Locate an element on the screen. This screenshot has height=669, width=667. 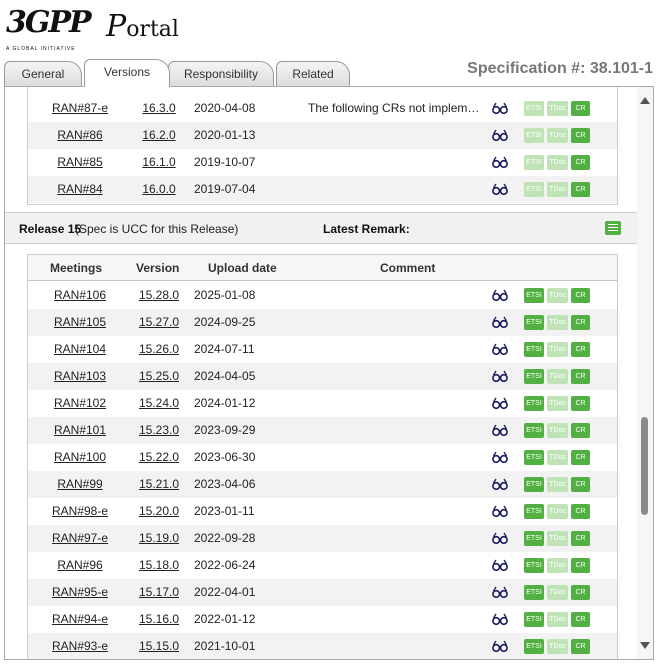
vertical-scrollbar is located at coordinates (645, 373).